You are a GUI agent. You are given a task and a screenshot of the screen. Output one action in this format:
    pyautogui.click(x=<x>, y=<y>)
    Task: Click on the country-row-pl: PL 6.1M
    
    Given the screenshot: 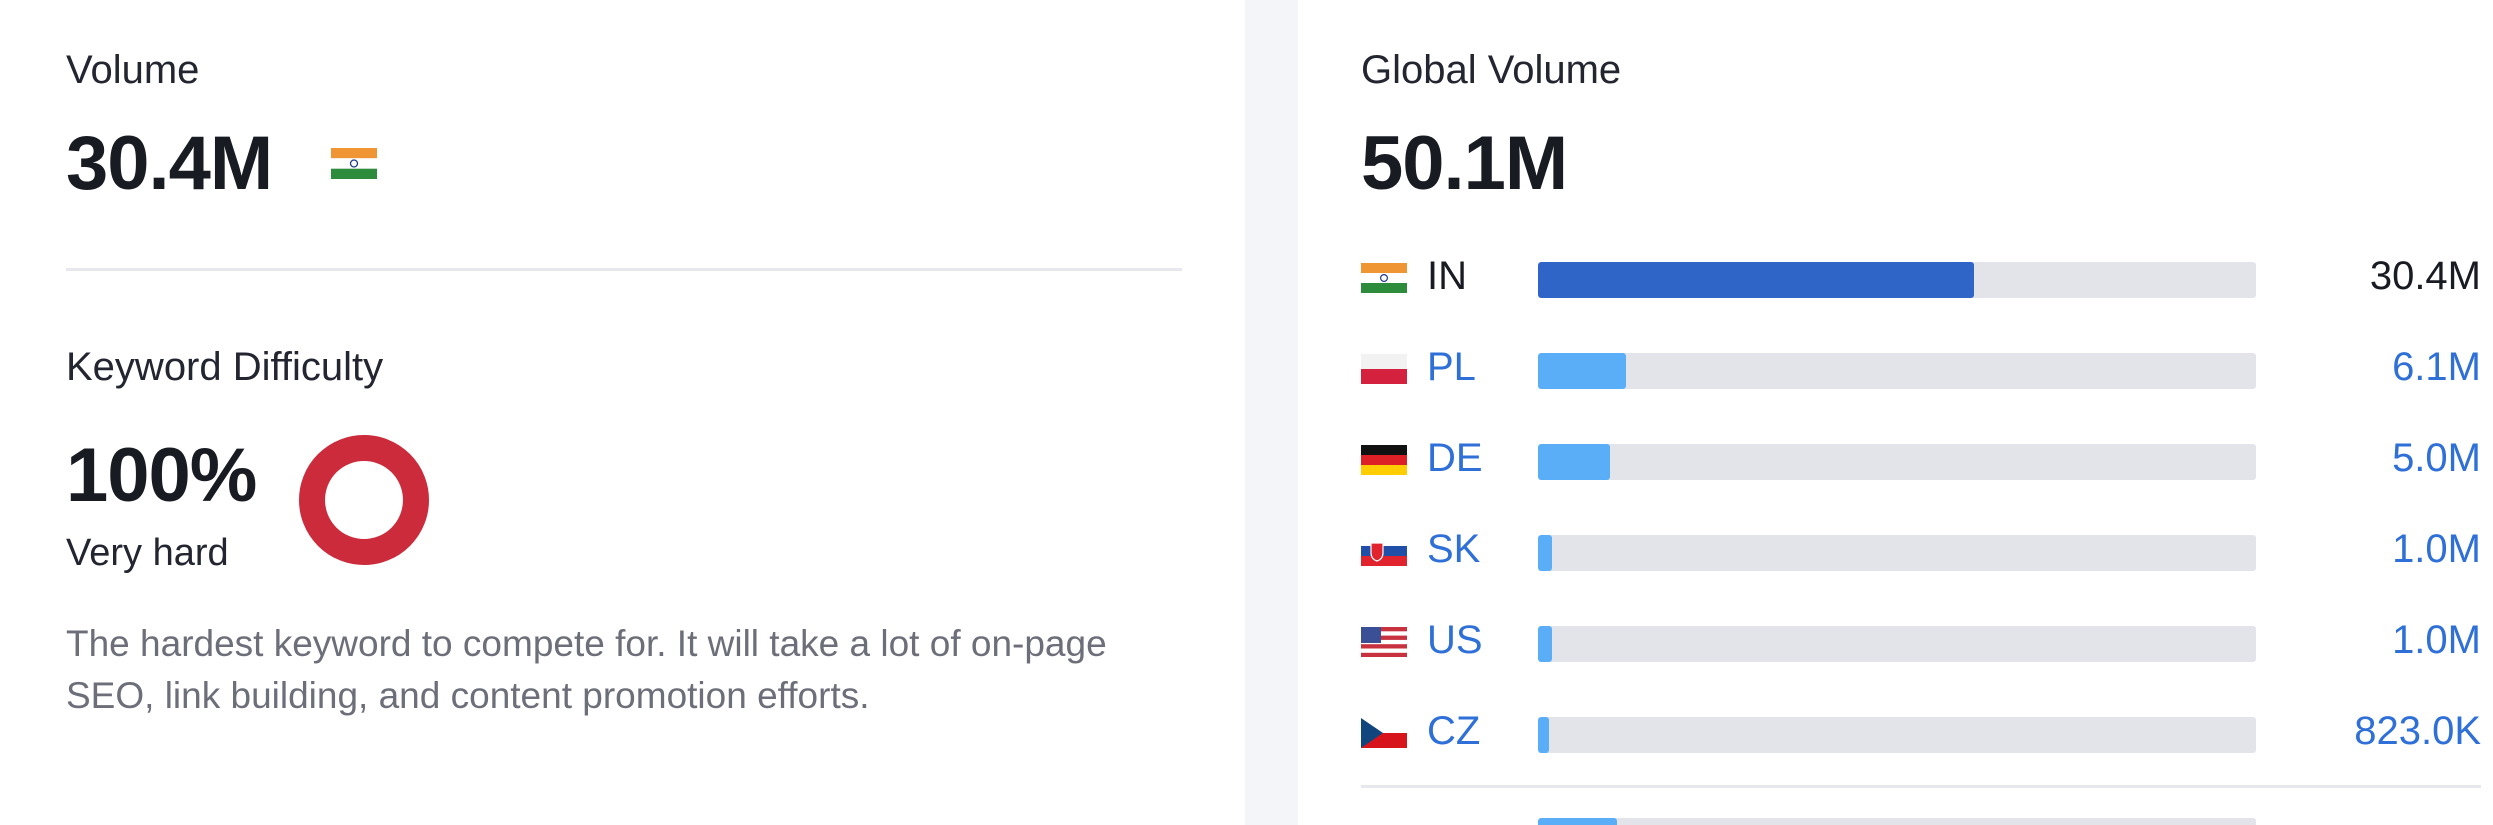 What is the action you would take?
    pyautogui.click(x=1921, y=368)
    